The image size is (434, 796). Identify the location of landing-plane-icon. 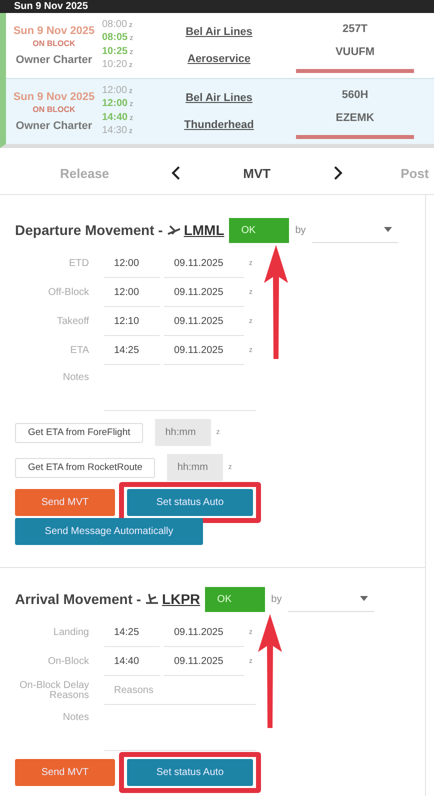
(152, 599).